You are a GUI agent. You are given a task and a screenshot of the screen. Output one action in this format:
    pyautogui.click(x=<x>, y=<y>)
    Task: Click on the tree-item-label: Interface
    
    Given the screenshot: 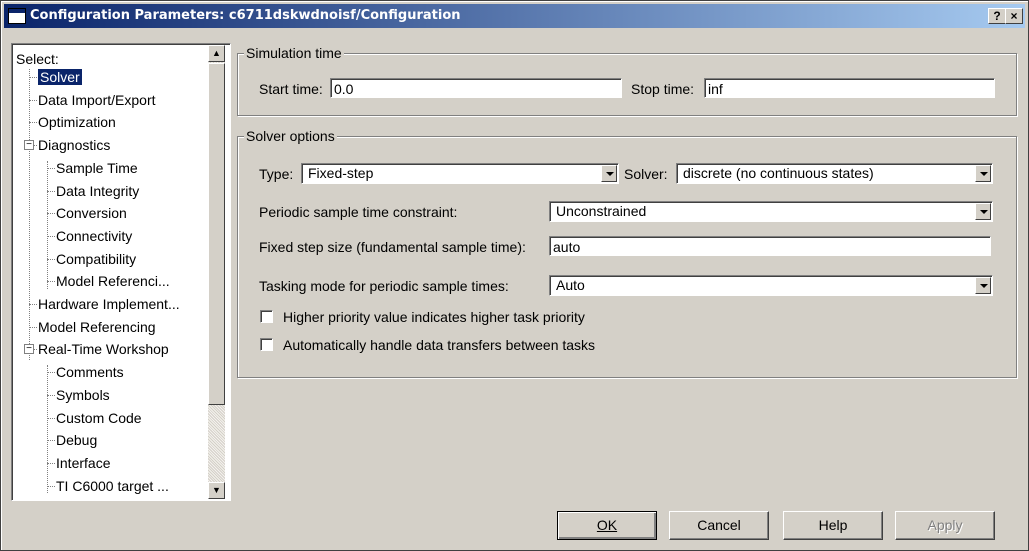 What is the action you would take?
    pyautogui.click(x=83, y=462)
    